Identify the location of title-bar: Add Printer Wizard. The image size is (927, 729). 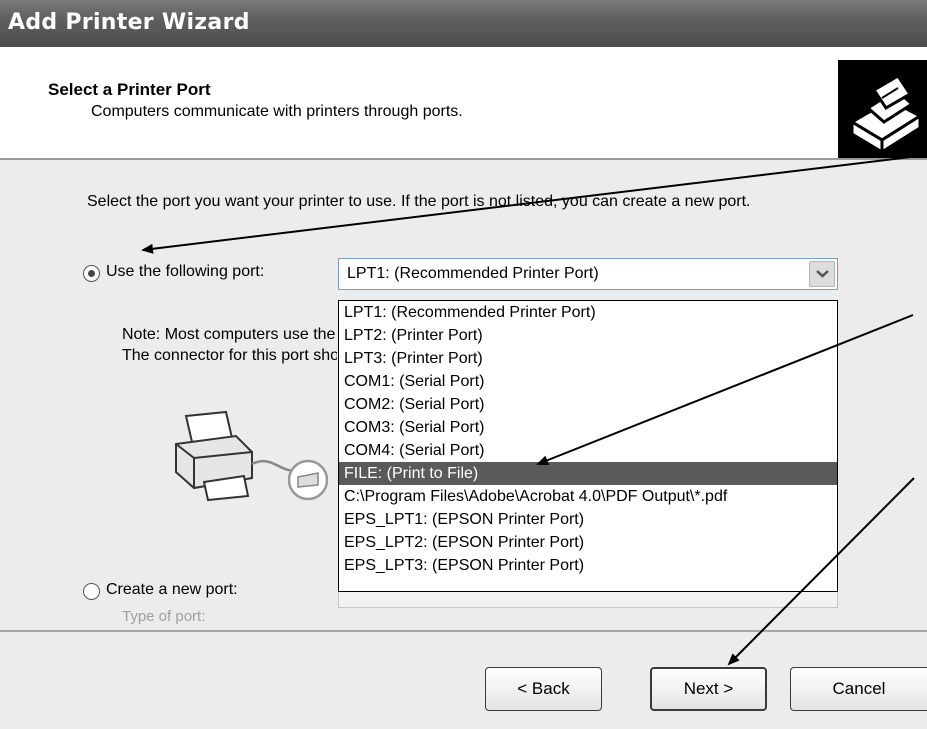
(463, 23).